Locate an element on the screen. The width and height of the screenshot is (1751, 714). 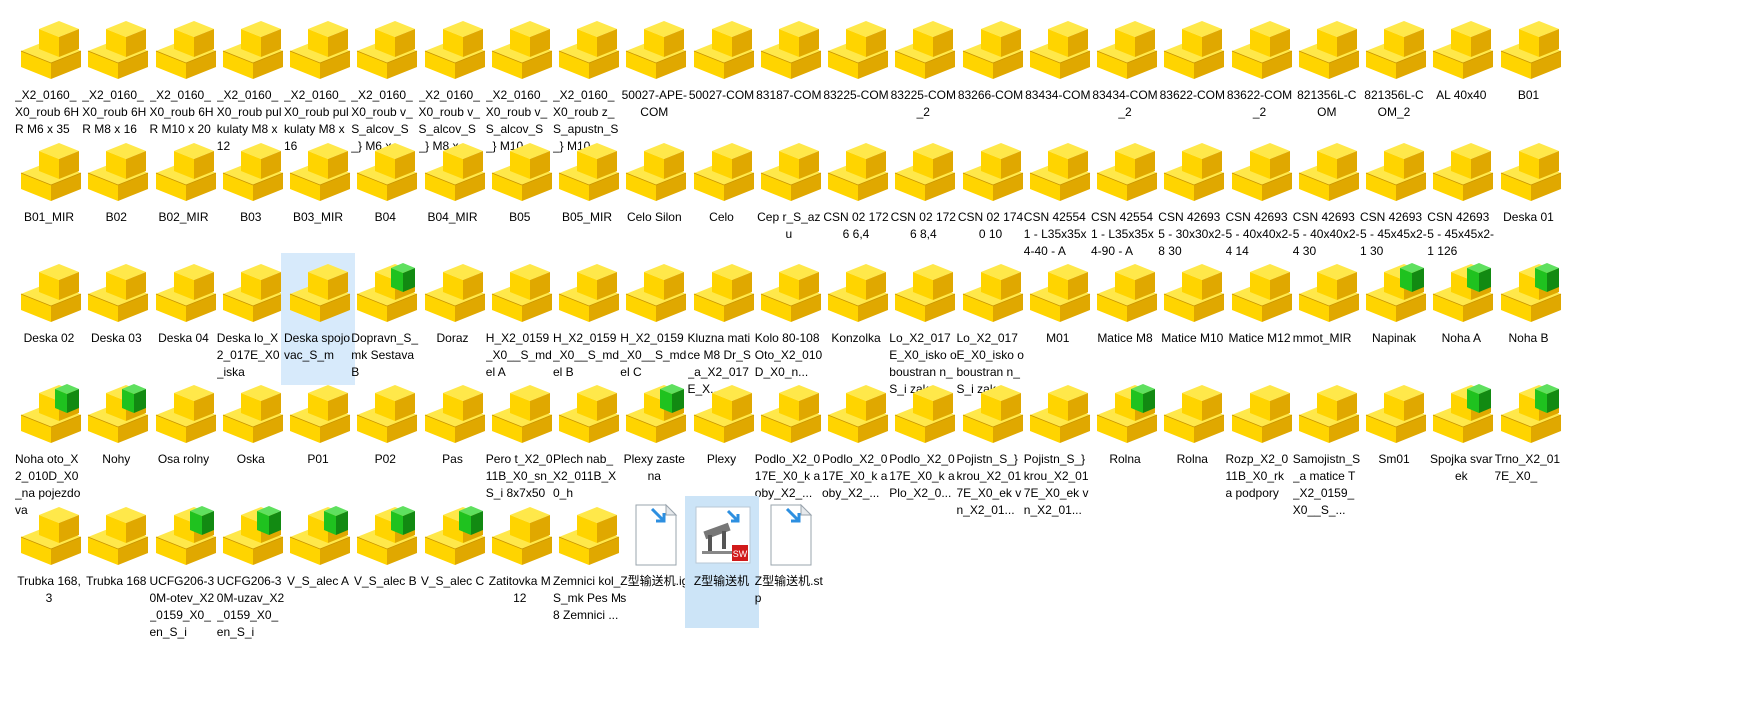
file-item: Oska is located at coordinates (251, 440).